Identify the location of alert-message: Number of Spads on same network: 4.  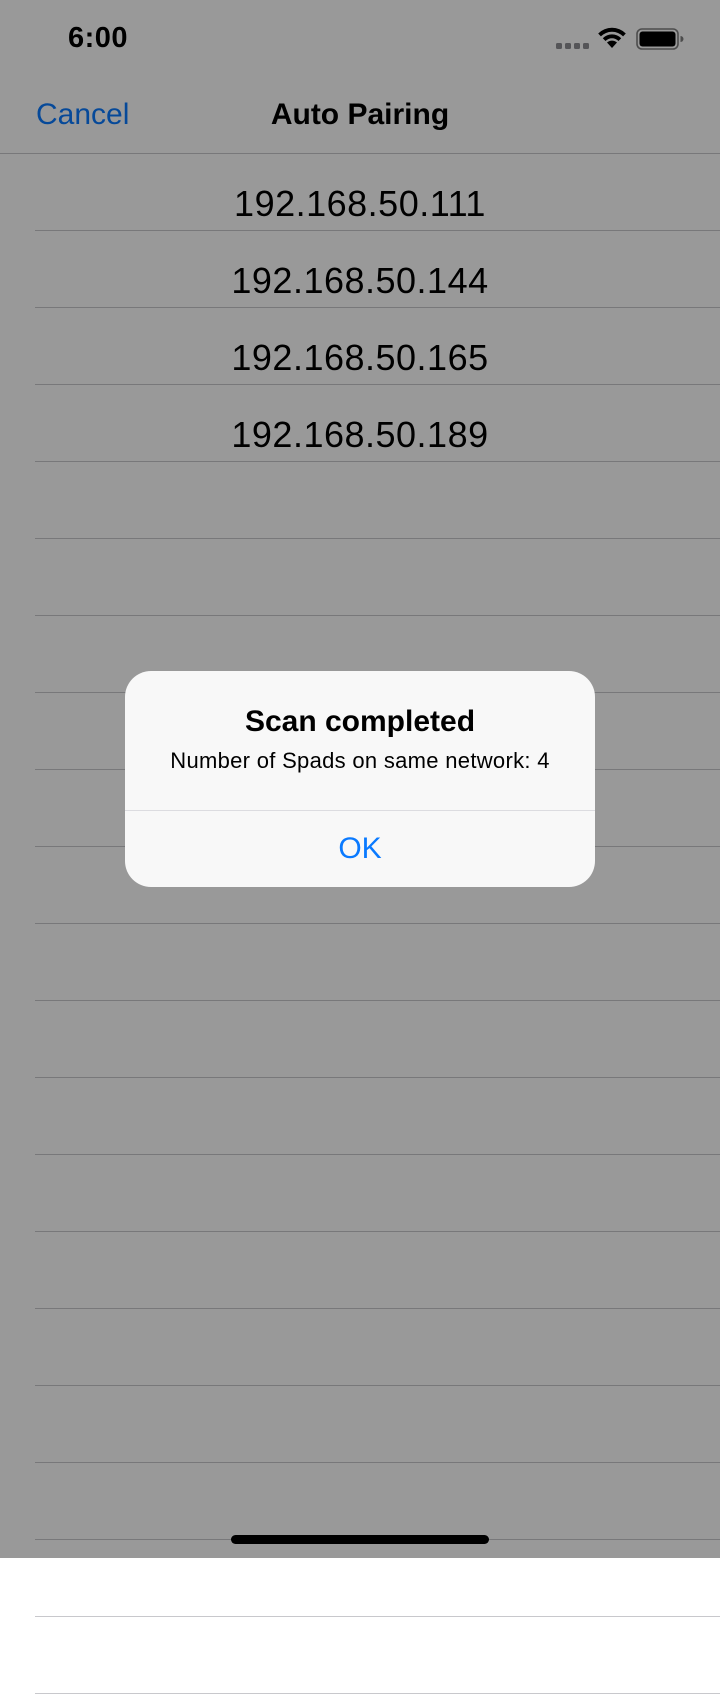
(360, 760).